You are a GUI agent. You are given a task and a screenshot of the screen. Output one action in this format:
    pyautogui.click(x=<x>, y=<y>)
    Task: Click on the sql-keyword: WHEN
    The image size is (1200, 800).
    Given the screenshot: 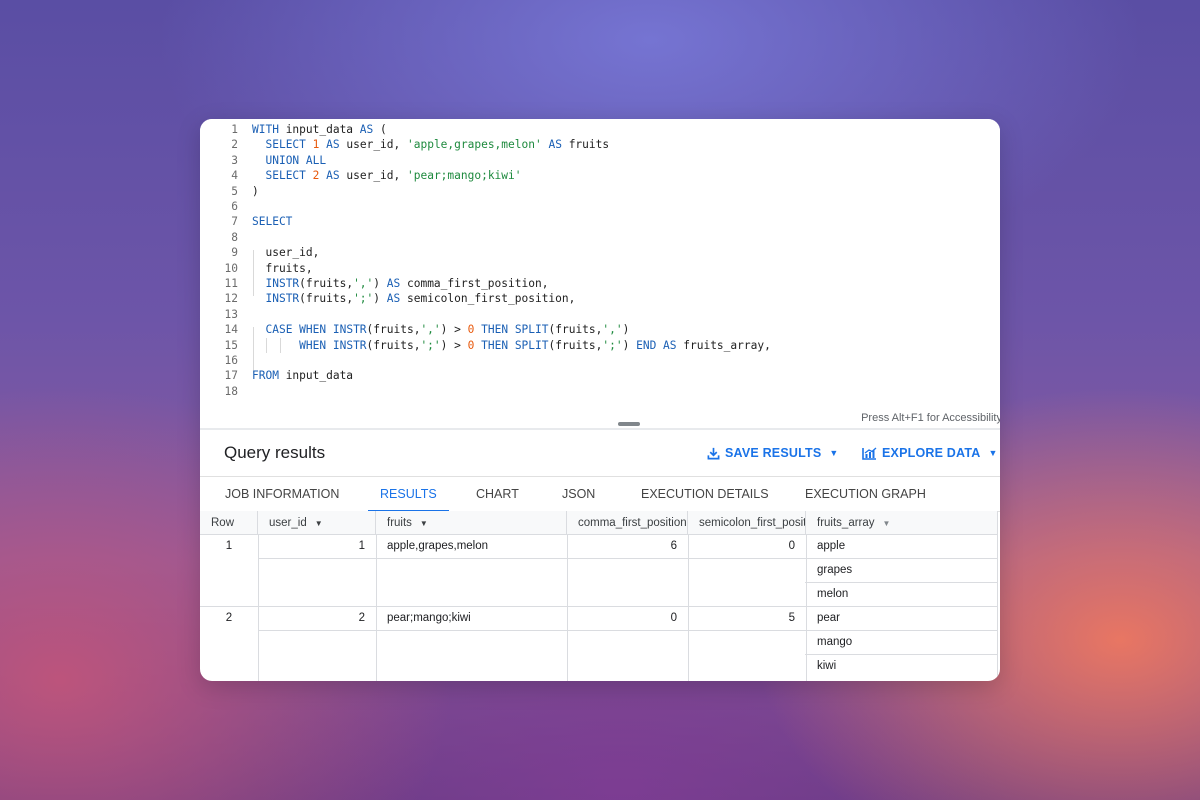 What is the action you would take?
    pyautogui.click(x=313, y=345)
    